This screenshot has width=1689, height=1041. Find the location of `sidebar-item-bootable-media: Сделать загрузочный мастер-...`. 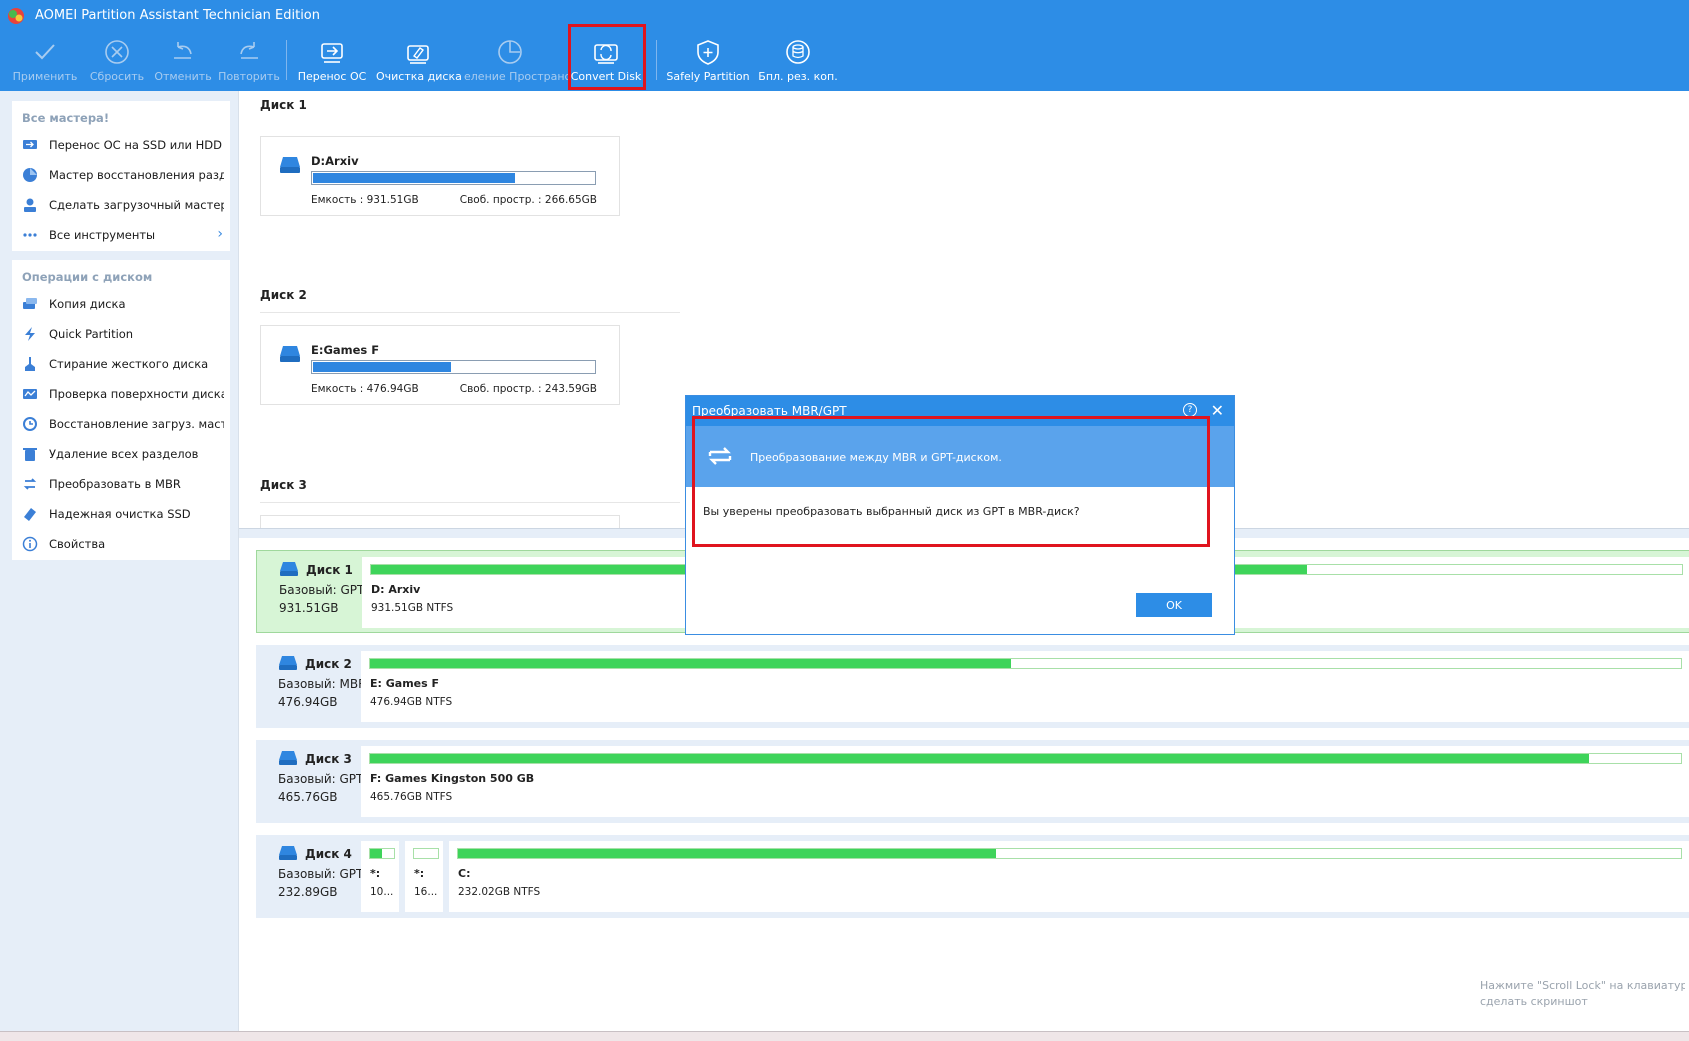

sidebar-item-bootable-media: Сделать загрузочный мастер-... is located at coordinates (124, 205).